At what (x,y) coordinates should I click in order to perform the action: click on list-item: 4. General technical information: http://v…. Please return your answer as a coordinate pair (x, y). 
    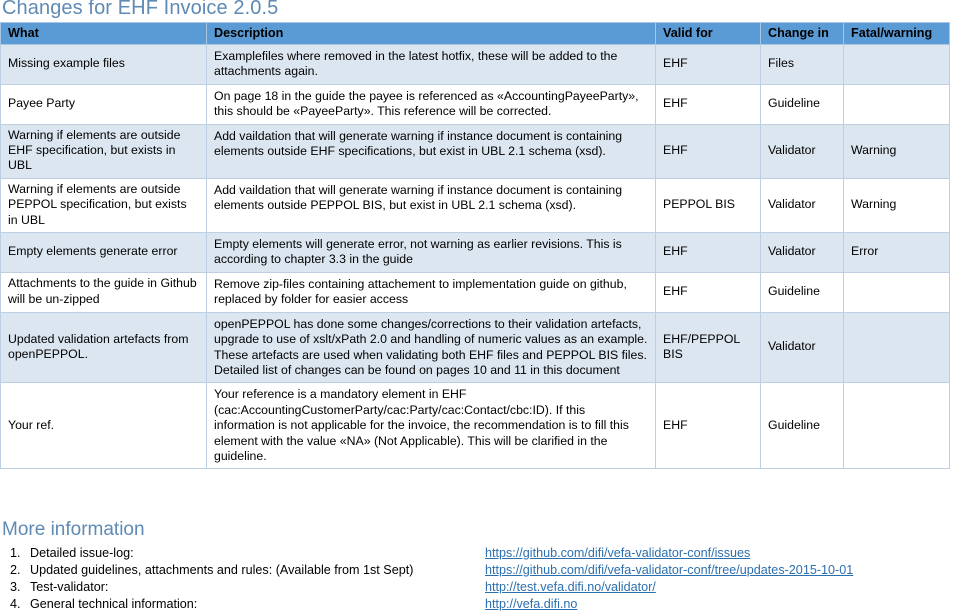
    Looking at the image, I should click on (480, 604).